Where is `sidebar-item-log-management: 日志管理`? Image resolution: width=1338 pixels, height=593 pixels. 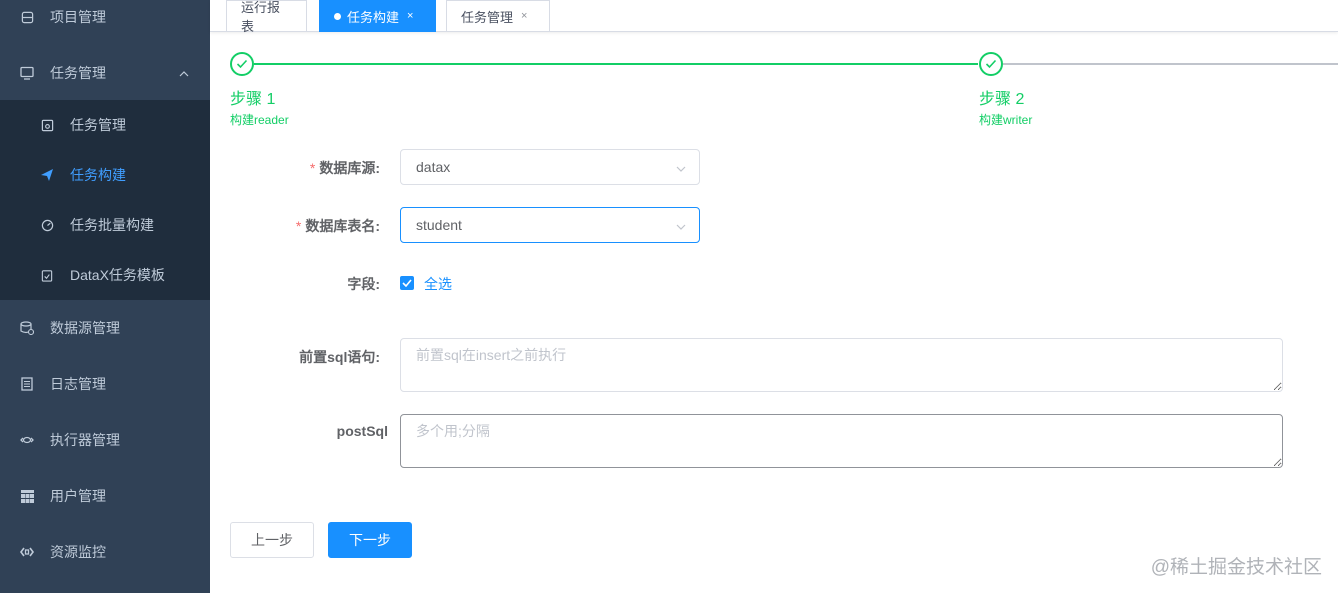
sidebar-item-log-management: 日志管理 is located at coordinates (105, 384).